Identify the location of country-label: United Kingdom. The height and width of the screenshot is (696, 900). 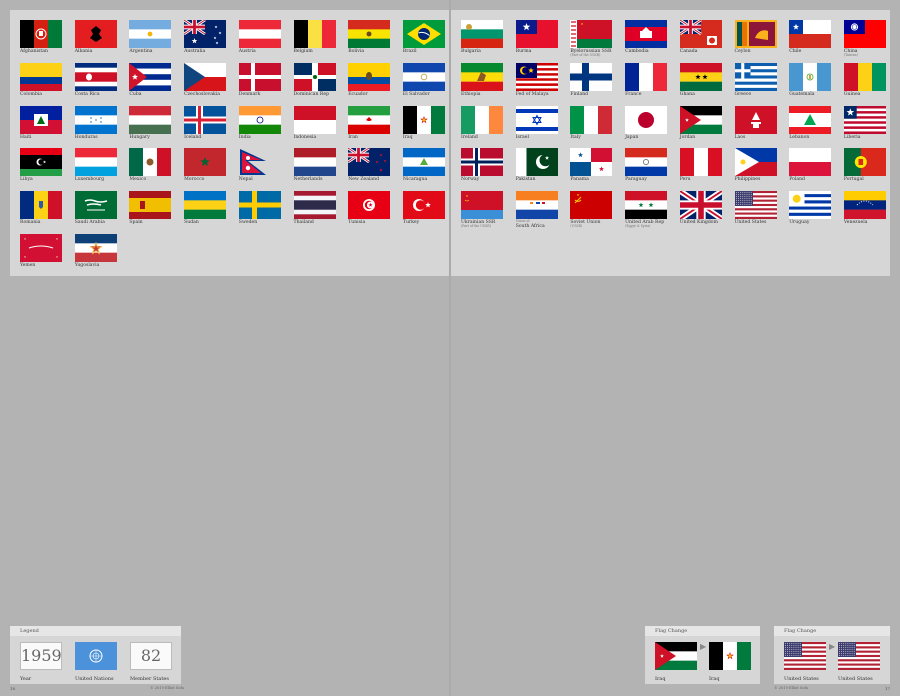
(708, 222).